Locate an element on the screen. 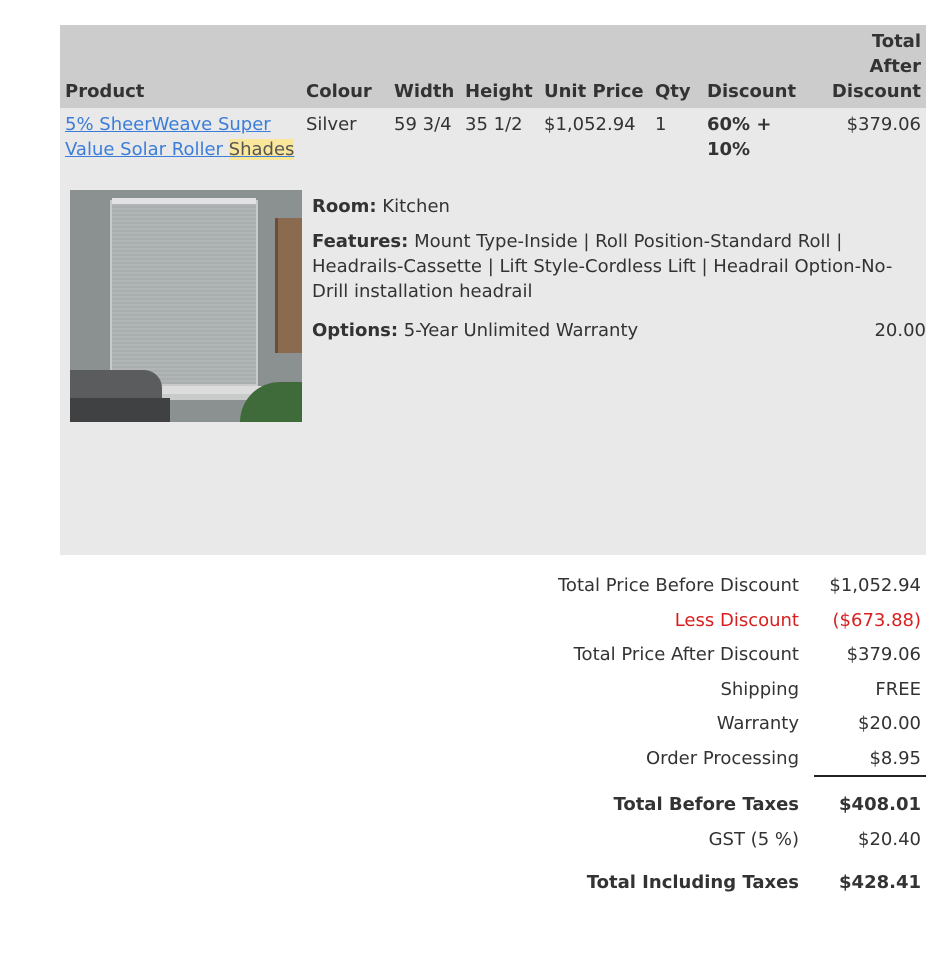 The image size is (926, 960). less-discount-row: Less Discount ($673.88) is located at coordinates (493, 627).